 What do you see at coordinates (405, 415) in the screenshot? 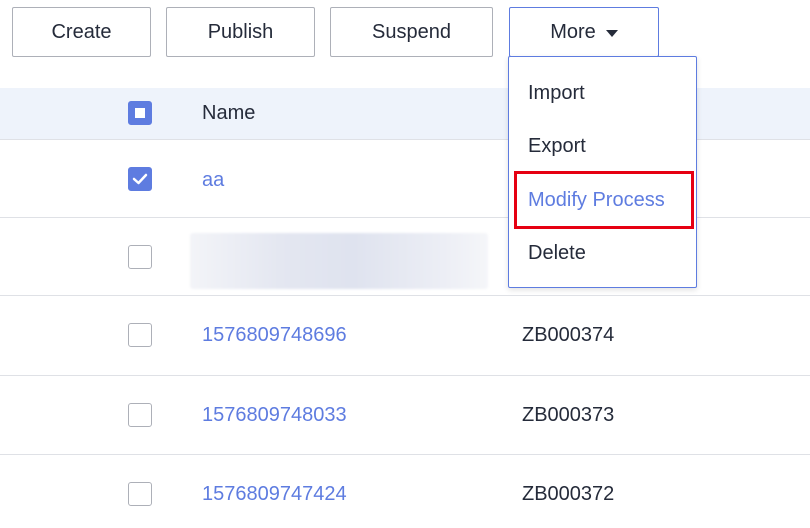
I see `table-row: 1576809748033 ZB000373` at bounding box center [405, 415].